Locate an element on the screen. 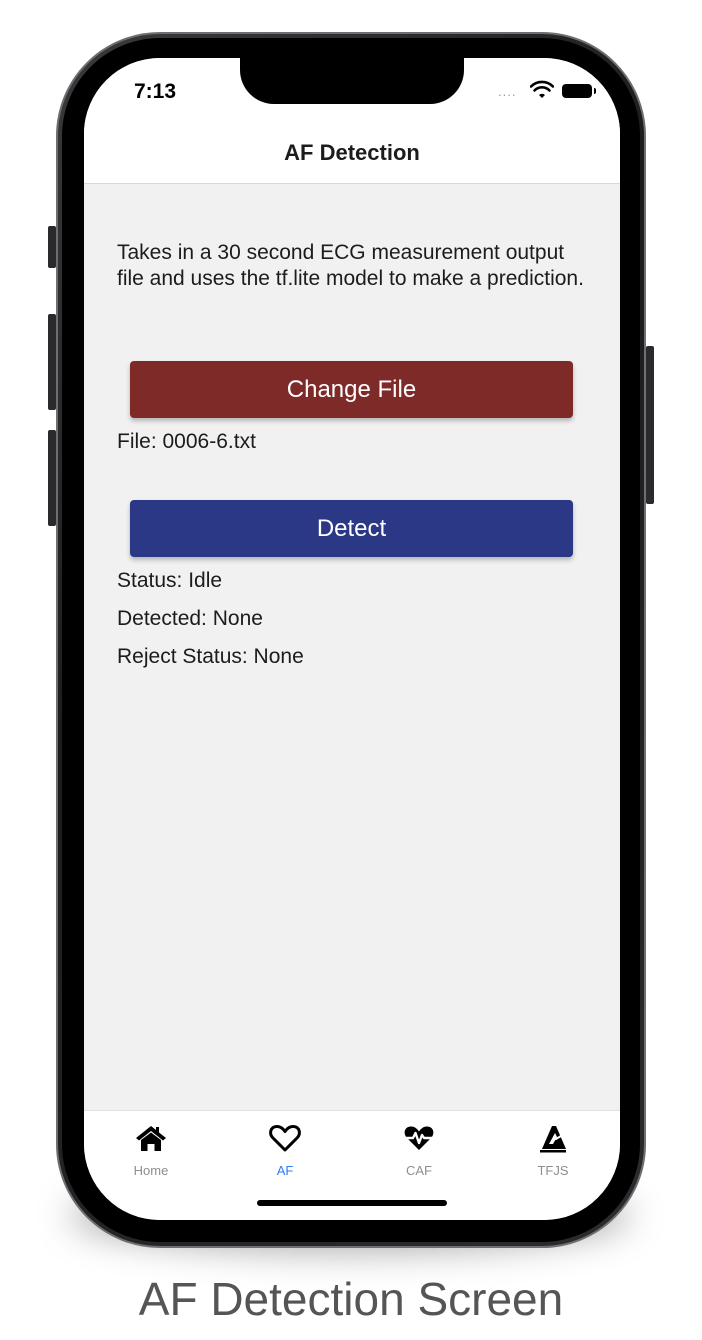 This screenshot has width=702, height=1340. home-icon is located at coordinates (151, 1138).